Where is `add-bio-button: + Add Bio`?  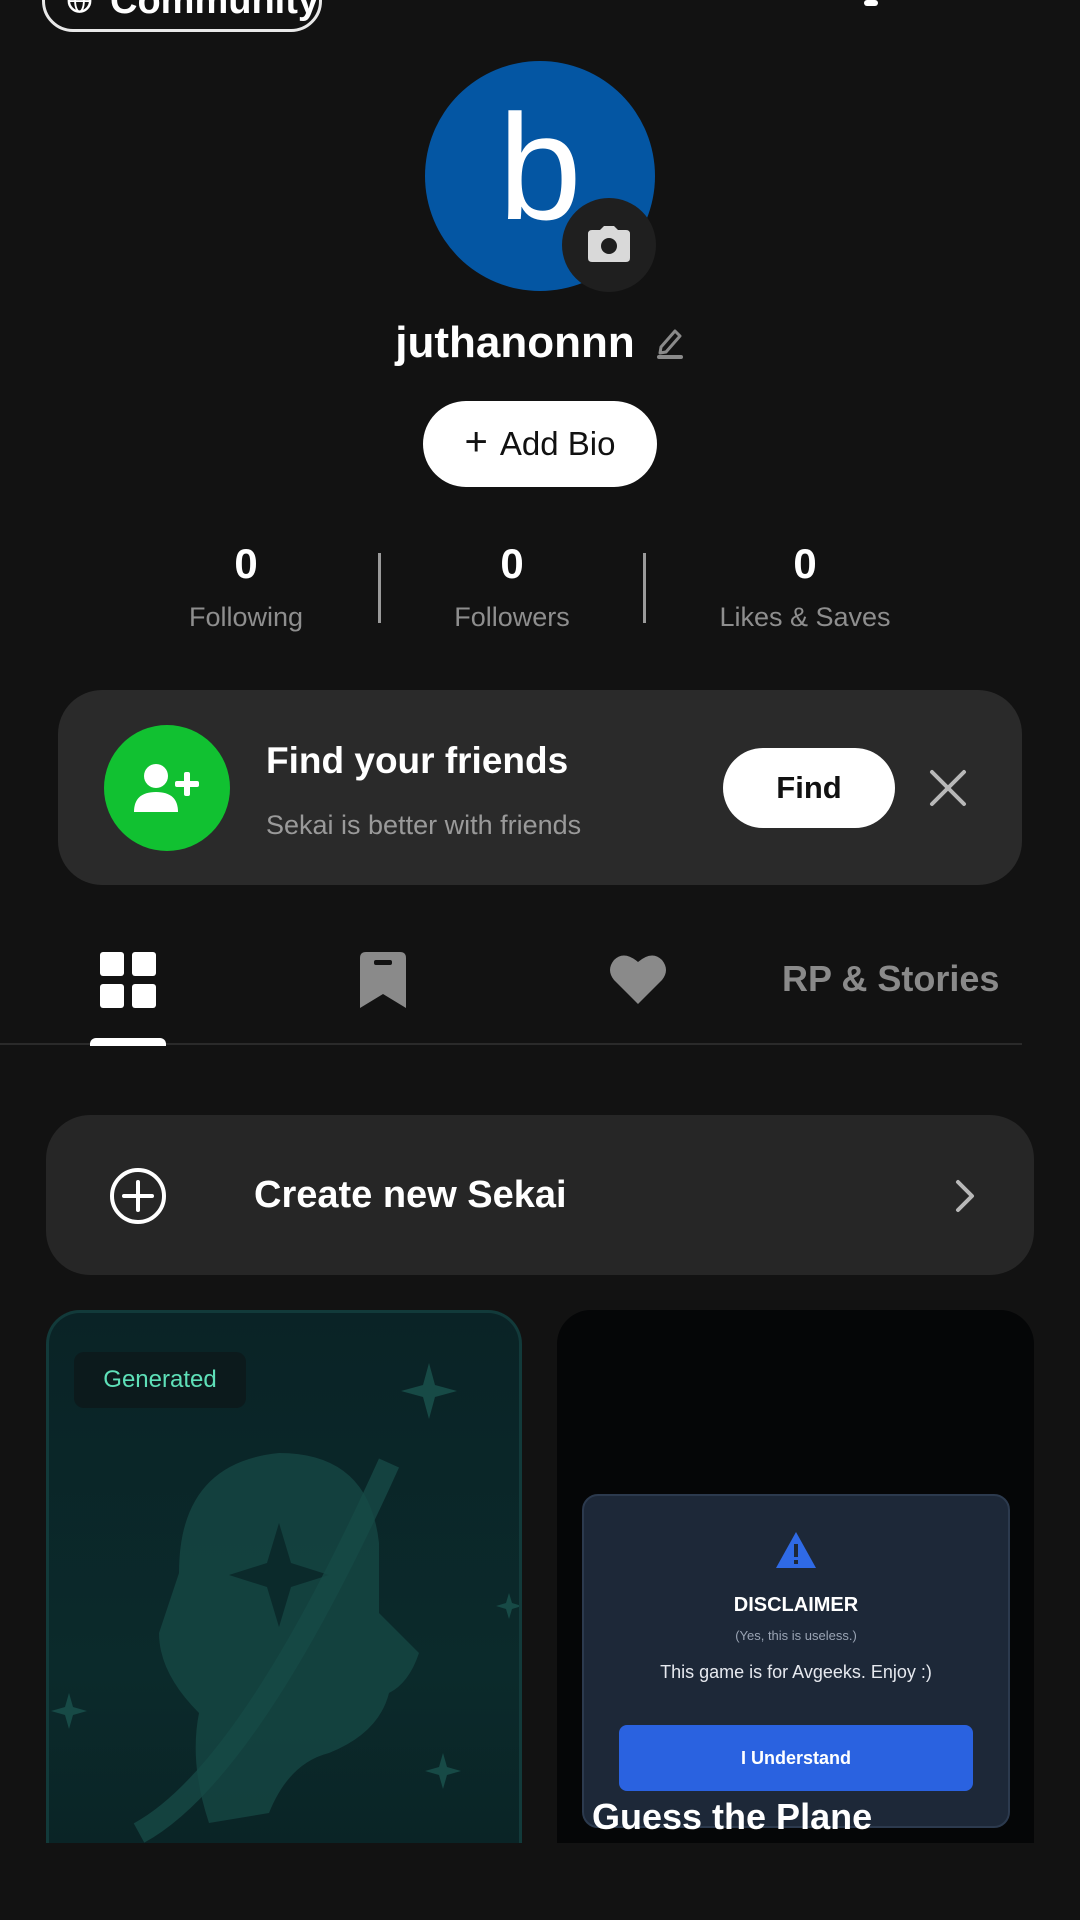
add-bio-button: + Add Bio is located at coordinates (540, 444).